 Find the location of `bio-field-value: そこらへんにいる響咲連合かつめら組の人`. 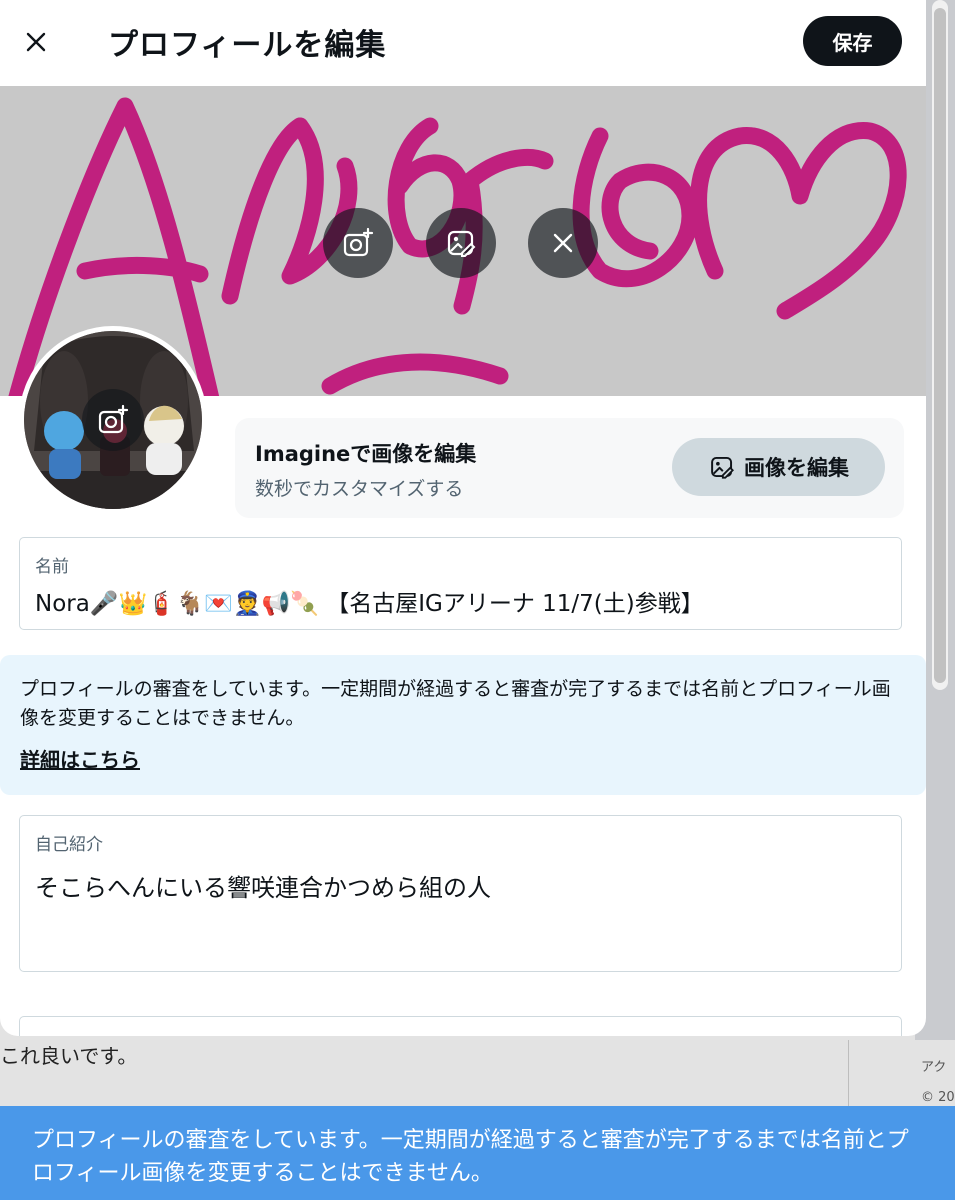

bio-field-value: そこらへんにいる響咲連合かつめら組の人 is located at coordinates (263, 885).